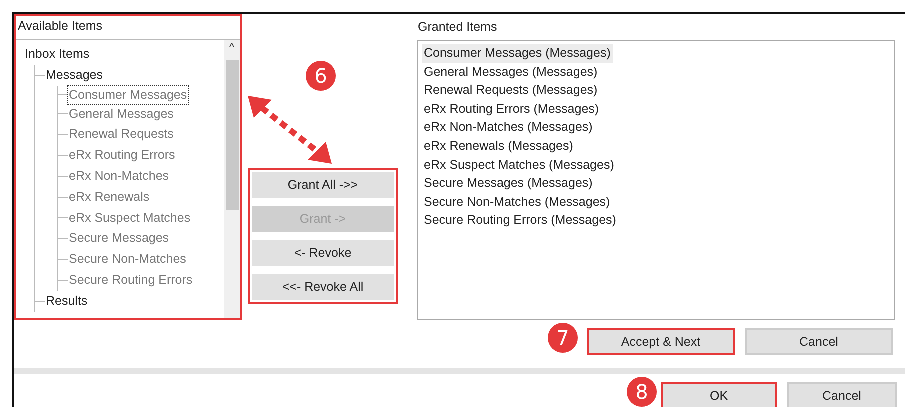  I want to click on list-item: Renewal Requests (Messages), so click(511, 90).